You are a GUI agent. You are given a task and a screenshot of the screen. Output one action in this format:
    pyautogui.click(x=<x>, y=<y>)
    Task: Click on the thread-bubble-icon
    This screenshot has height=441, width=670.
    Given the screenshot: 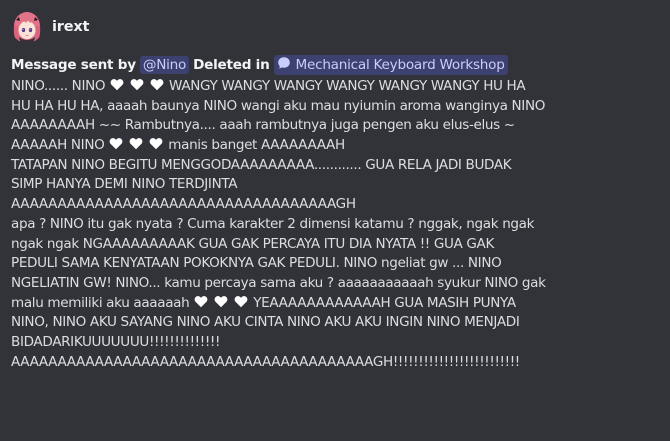 What is the action you would take?
    pyautogui.click(x=284, y=65)
    